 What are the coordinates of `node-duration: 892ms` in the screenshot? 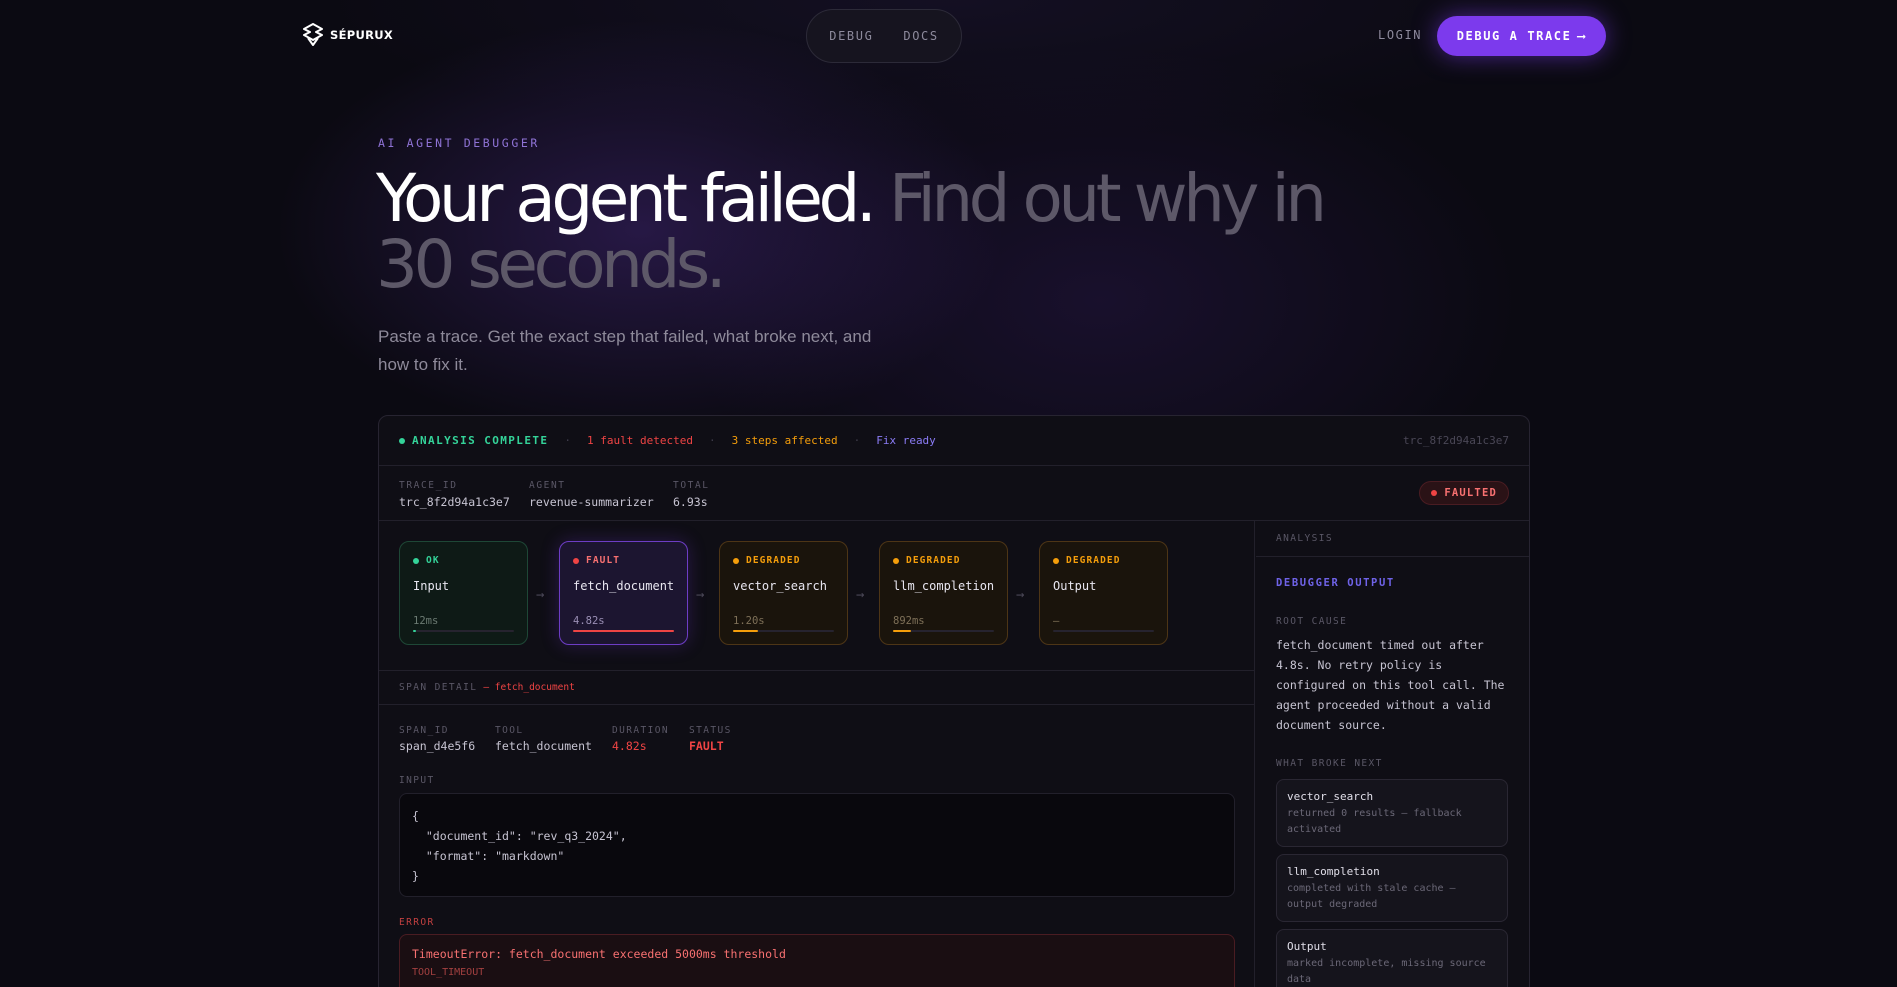 It's located at (909, 621).